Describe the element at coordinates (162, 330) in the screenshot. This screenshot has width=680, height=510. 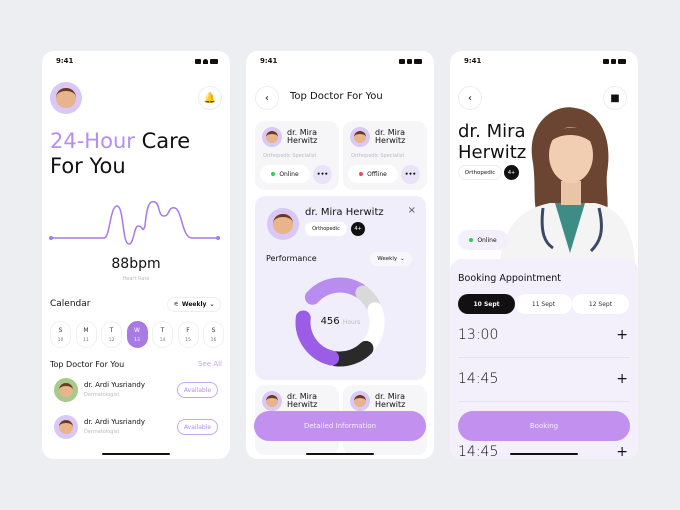
I see `day-letter: T` at that location.